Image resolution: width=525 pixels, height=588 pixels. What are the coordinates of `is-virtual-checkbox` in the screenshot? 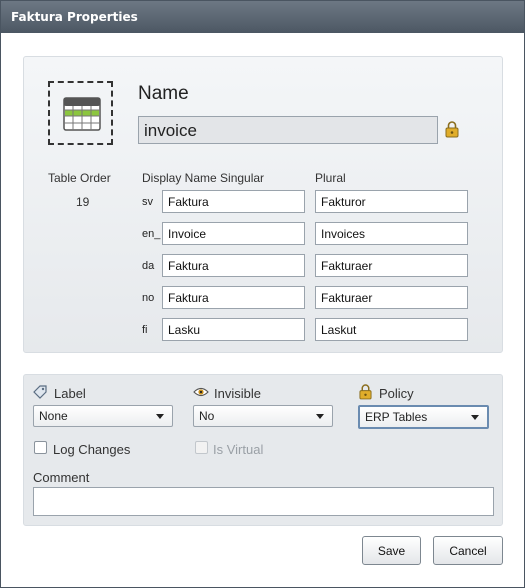 It's located at (201, 447).